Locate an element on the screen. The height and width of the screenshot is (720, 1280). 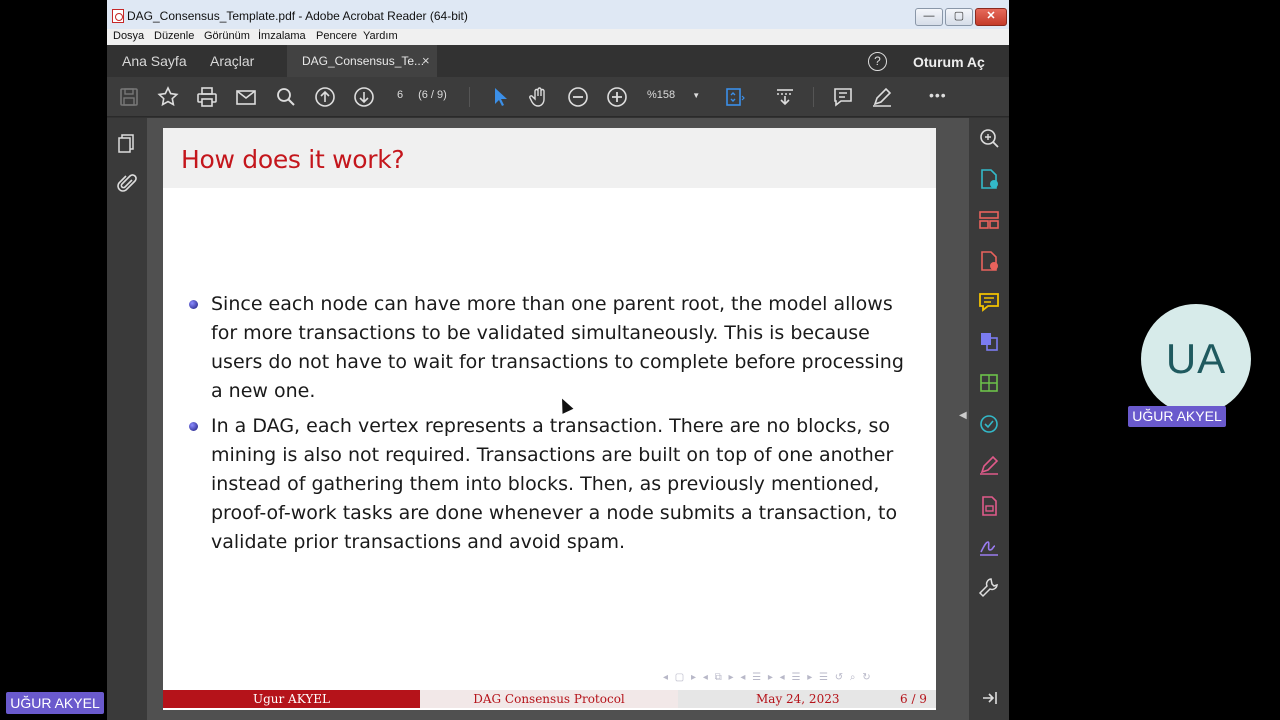
slide-title: How does it work? is located at coordinates (293, 159).